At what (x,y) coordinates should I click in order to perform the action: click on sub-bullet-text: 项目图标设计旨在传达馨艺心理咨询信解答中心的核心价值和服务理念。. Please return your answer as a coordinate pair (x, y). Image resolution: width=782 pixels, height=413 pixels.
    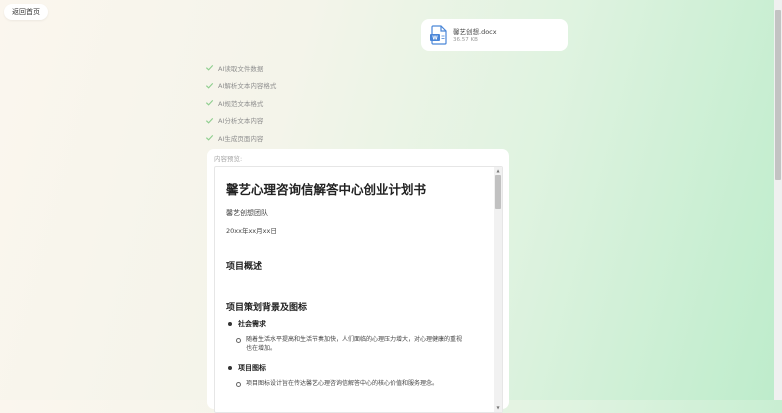
    Looking at the image, I should click on (342, 383).